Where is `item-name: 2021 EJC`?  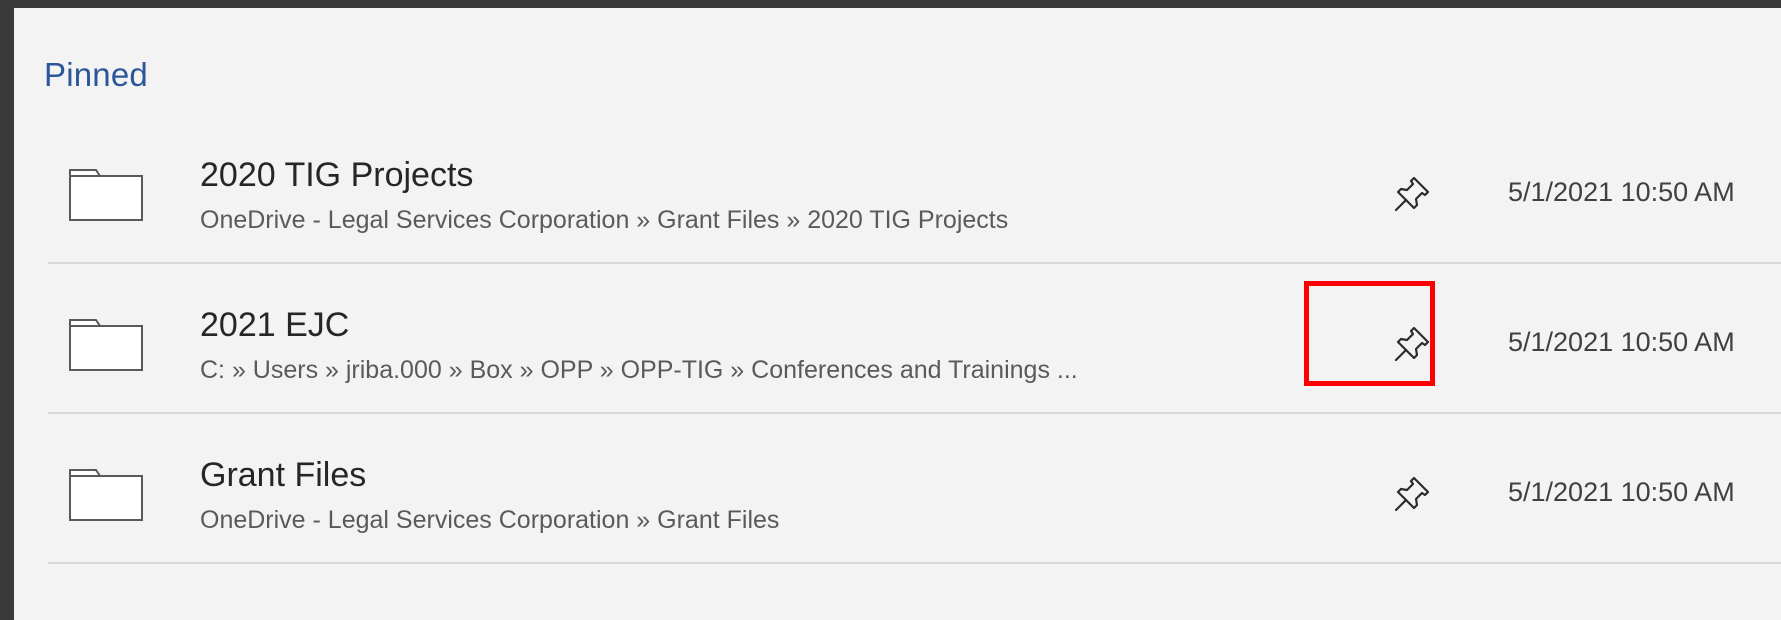 item-name: 2021 EJC is located at coordinates (275, 325).